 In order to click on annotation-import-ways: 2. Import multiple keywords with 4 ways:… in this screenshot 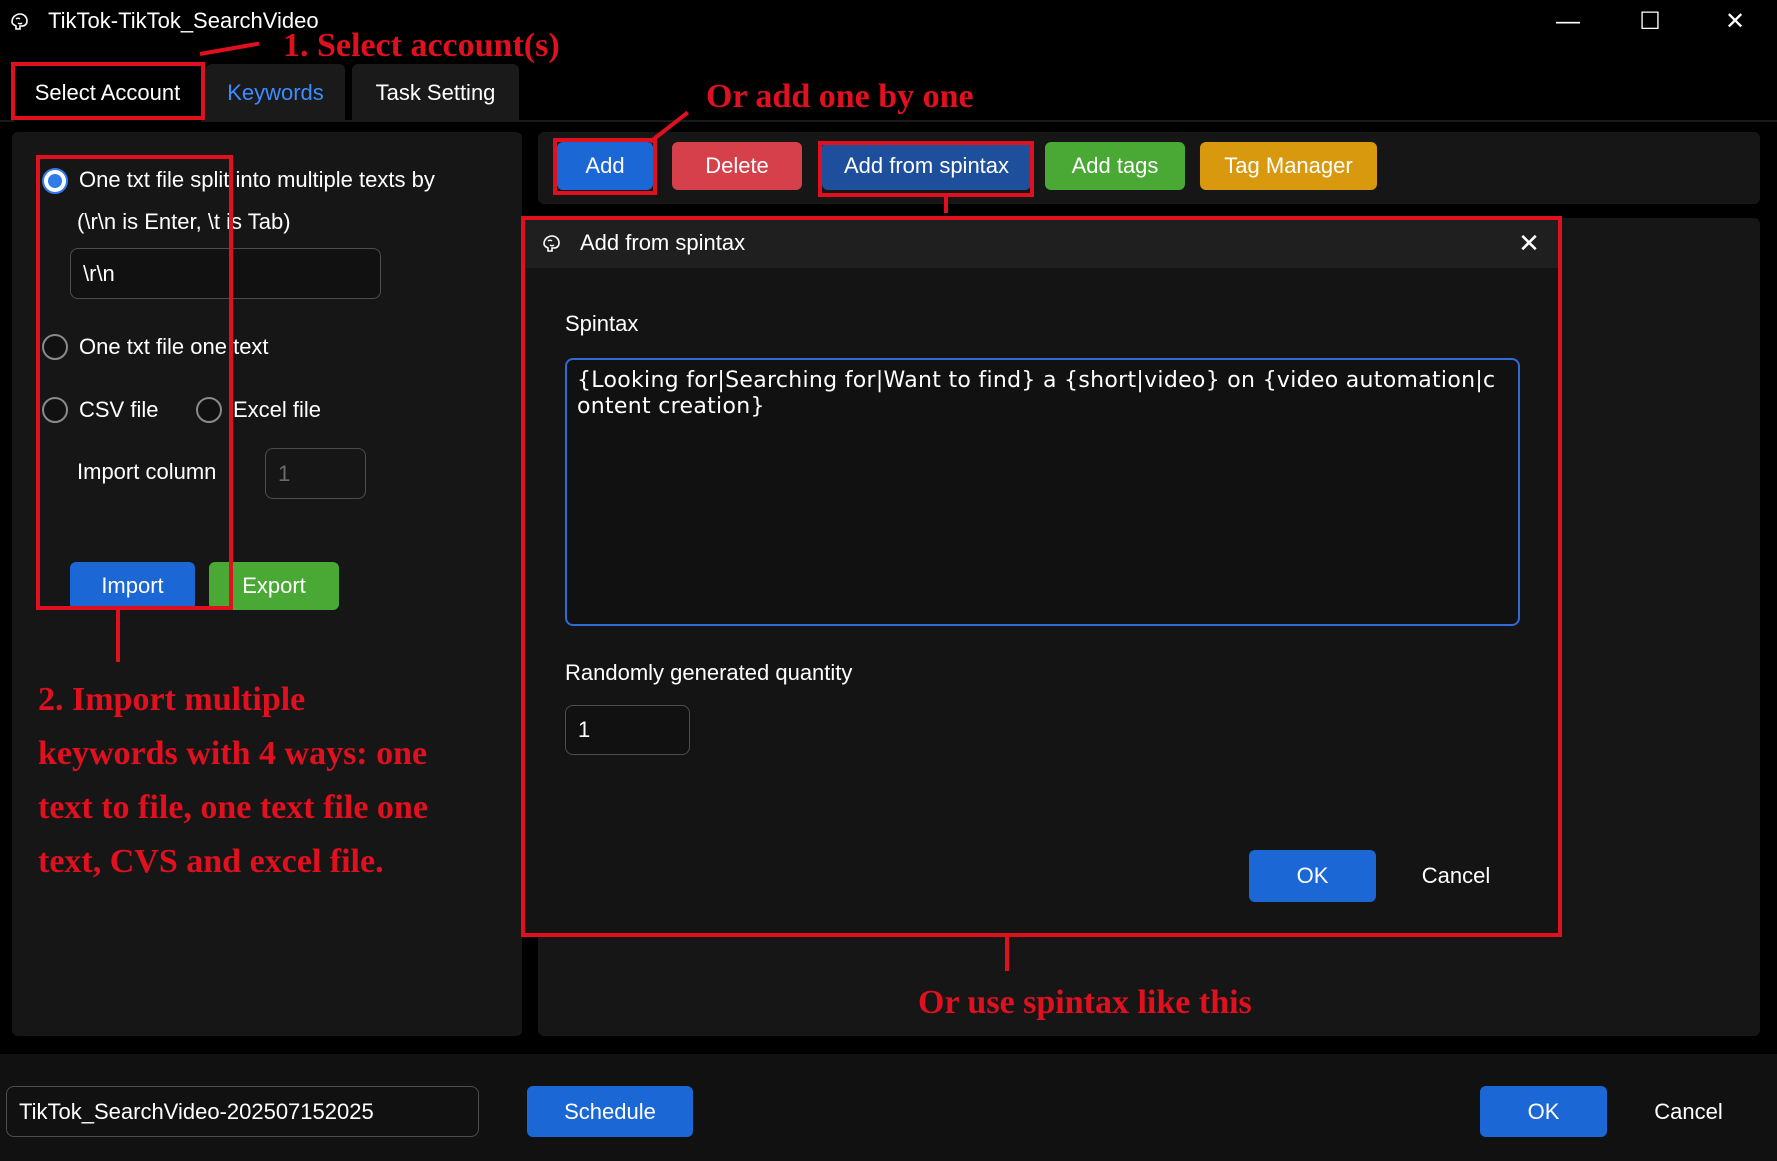, I will do `click(233, 781)`.